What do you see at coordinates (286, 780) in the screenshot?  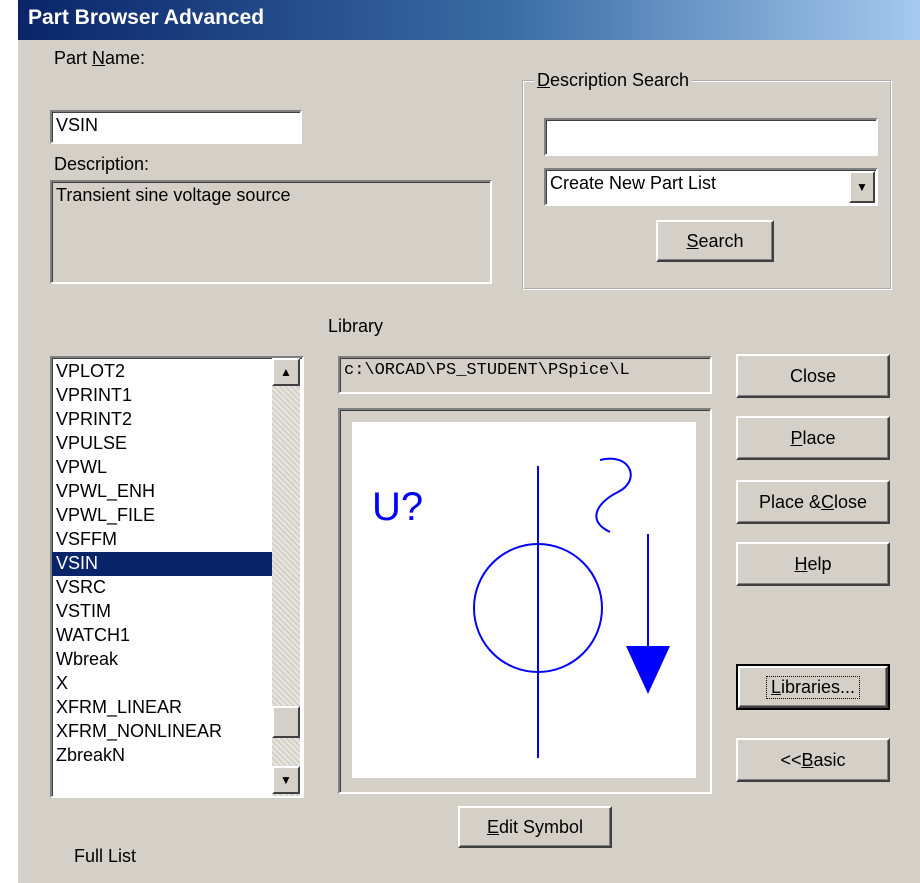 I see `scroll-down-icon: ▼` at bounding box center [286, 780].